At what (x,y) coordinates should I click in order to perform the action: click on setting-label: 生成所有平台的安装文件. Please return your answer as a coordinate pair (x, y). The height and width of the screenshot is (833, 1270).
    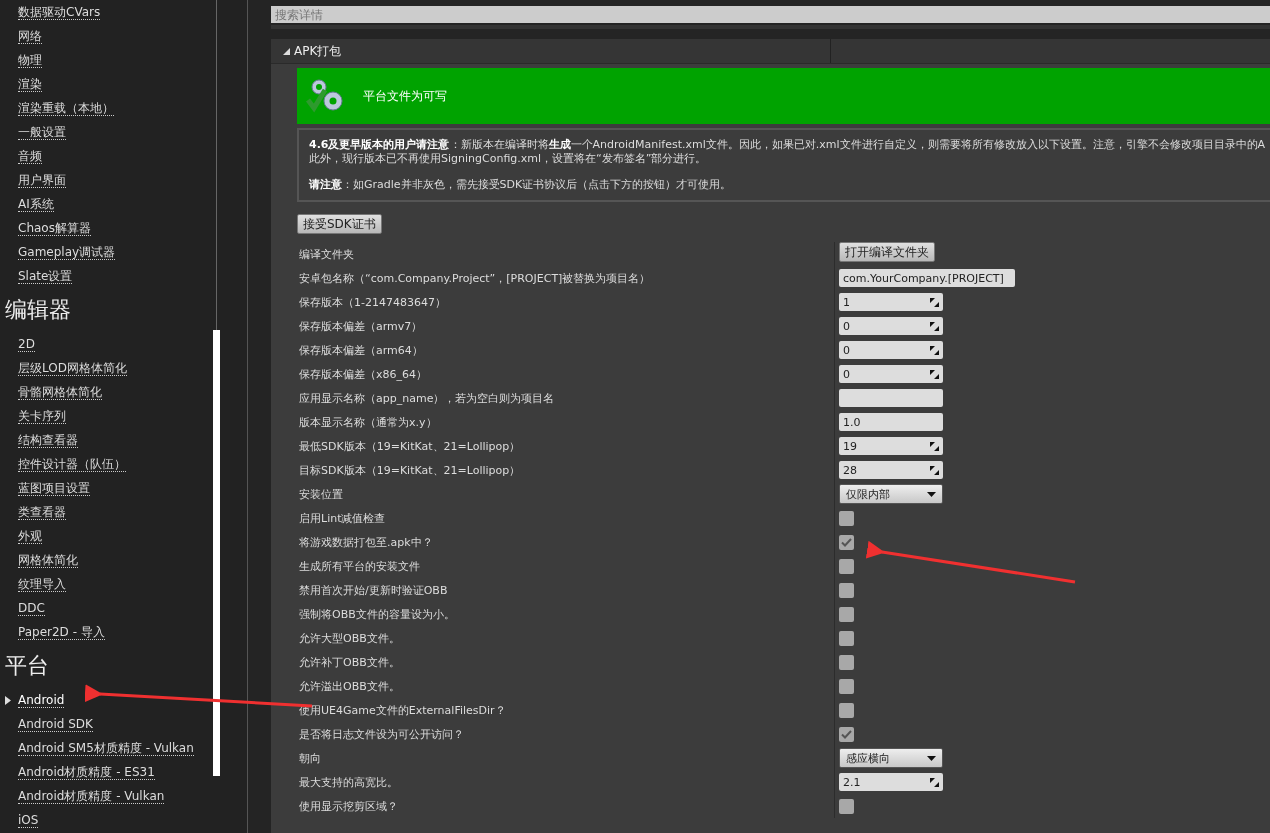
    Looking at the image, I should click on (359, 566).